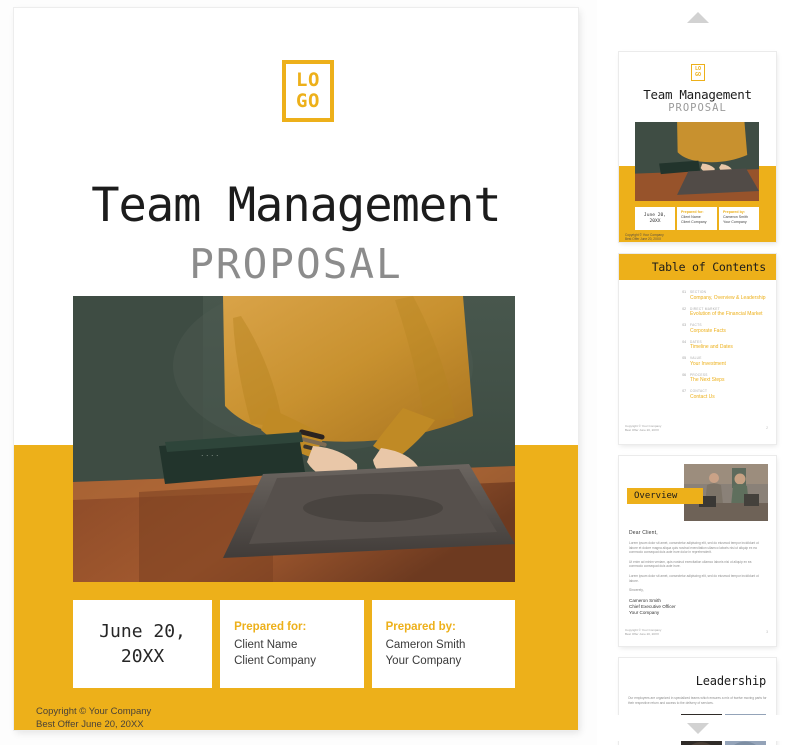 This screenshot has width=798, height=745. What do you see at coordinates (308, 101) in the screenshot?
I see `logo-line-2: GO` at bounding box center [308, 101].